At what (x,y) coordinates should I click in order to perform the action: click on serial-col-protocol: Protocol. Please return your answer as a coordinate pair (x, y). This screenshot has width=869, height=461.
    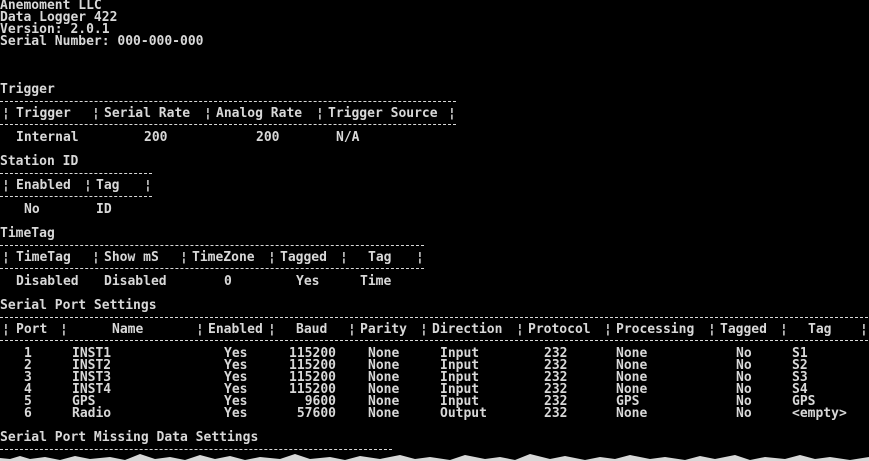
    Looking at the image, I should click on (559, 329).